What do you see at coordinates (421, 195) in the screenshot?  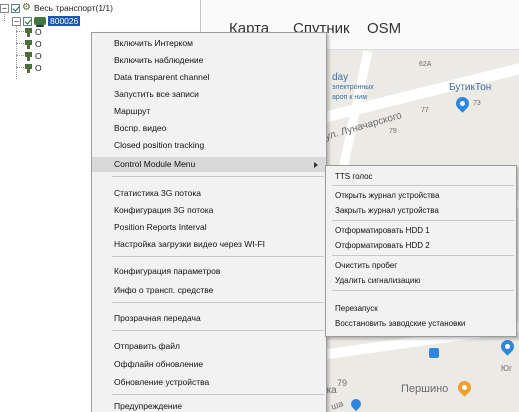 I see `submenu-item-open-device-log: Открыть журнал устройства` at bounding box center [421, 195].